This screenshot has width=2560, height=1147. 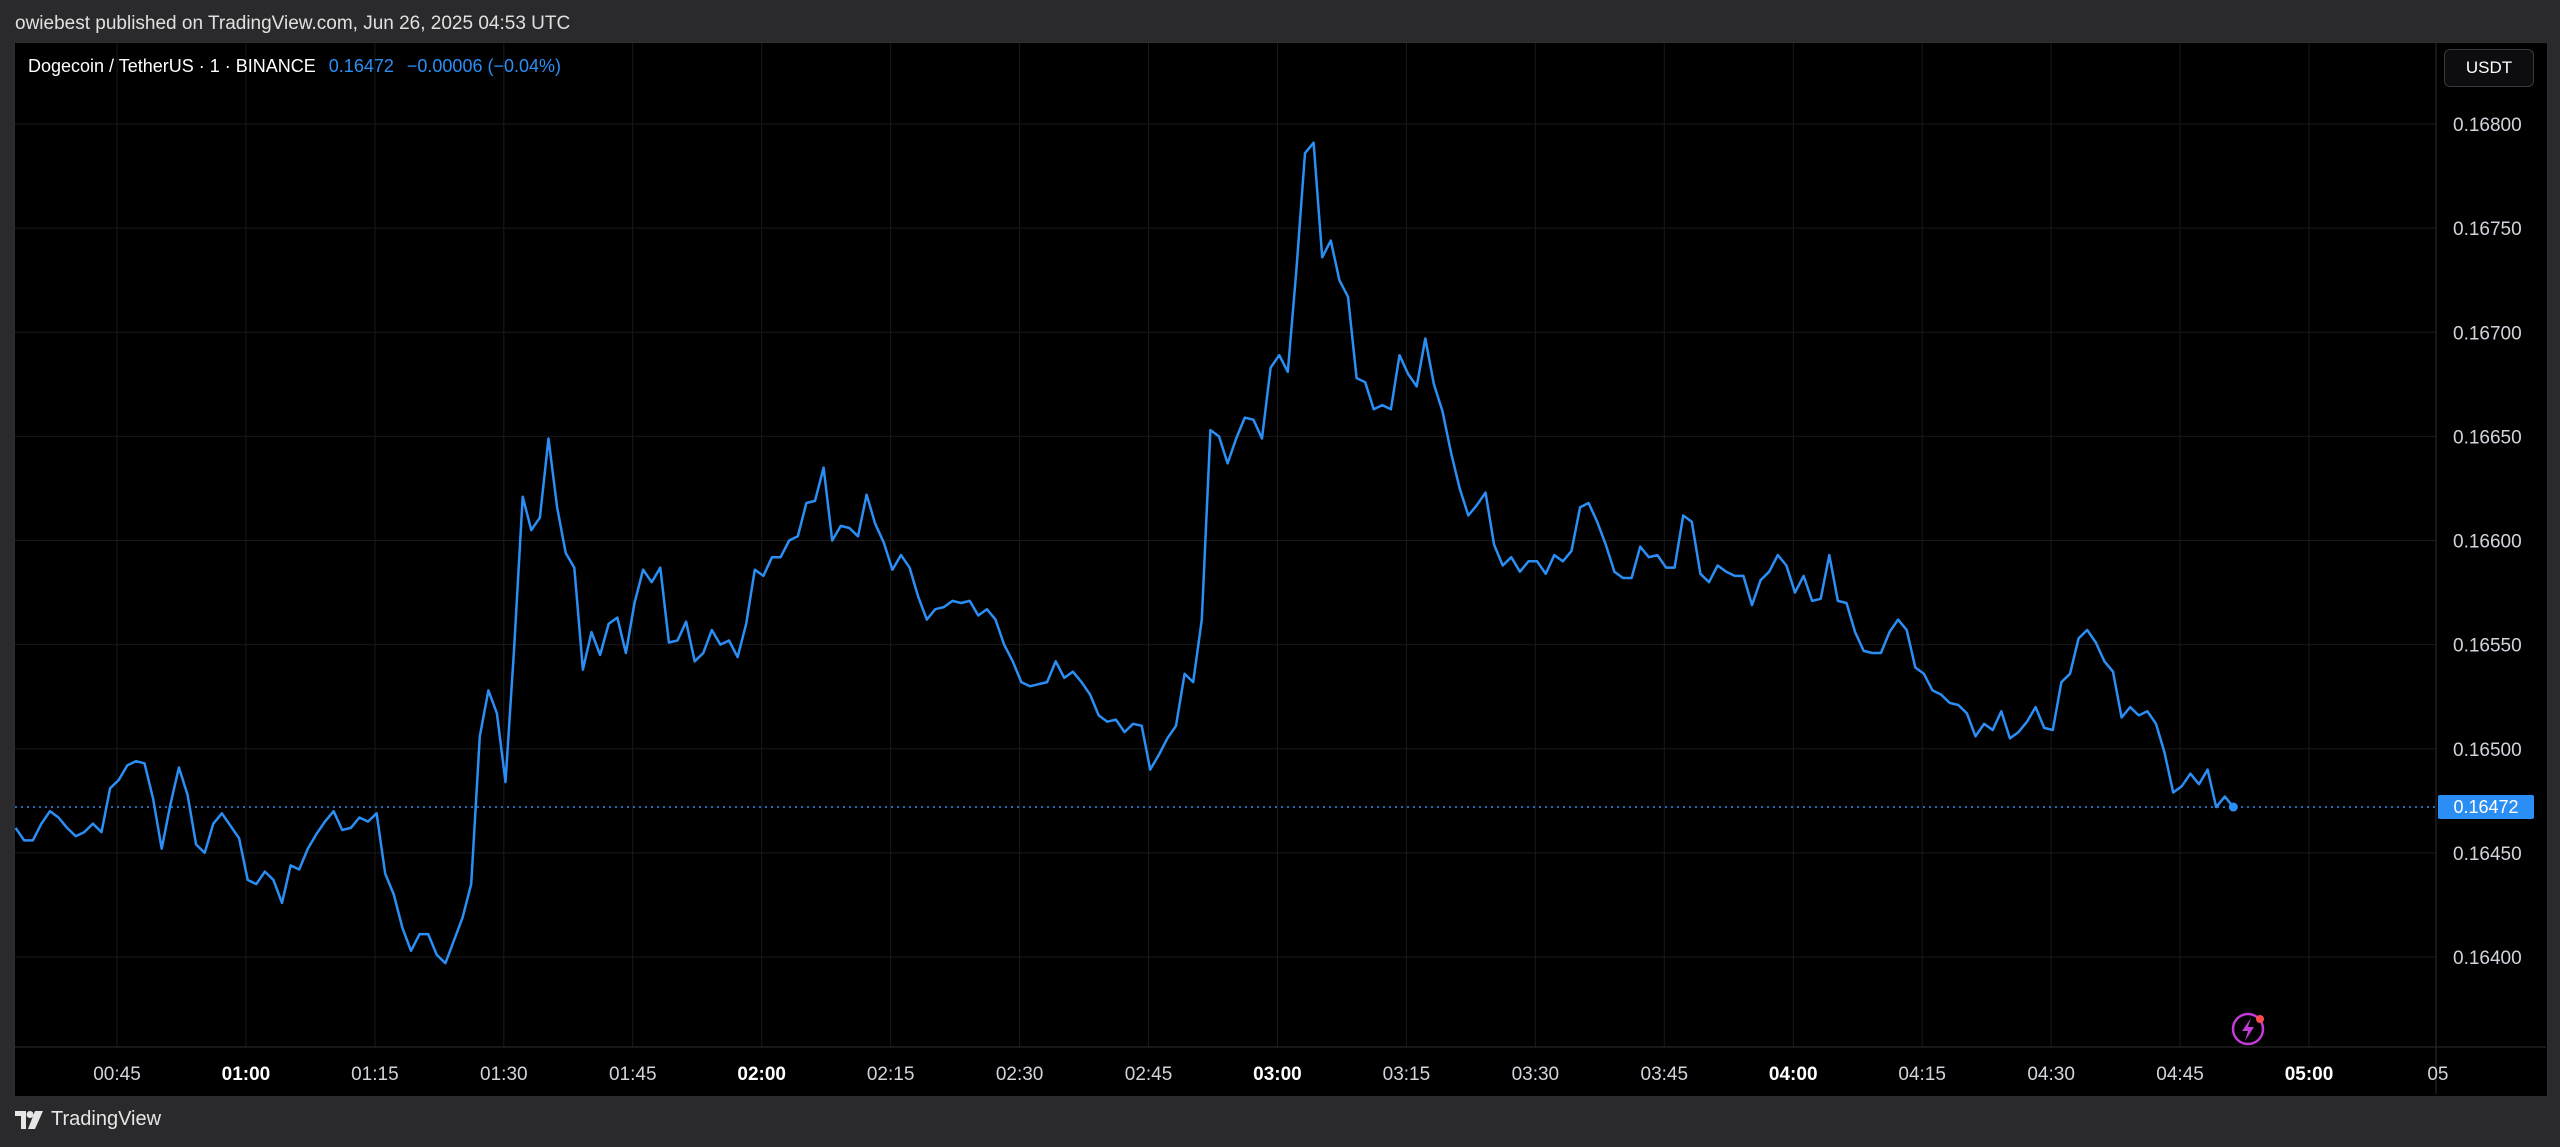 What do you see at coordinates (1536, 1074) in the screenshot?
I see `x-tick-label: 03:30` at bounding box center [1536, 1074].